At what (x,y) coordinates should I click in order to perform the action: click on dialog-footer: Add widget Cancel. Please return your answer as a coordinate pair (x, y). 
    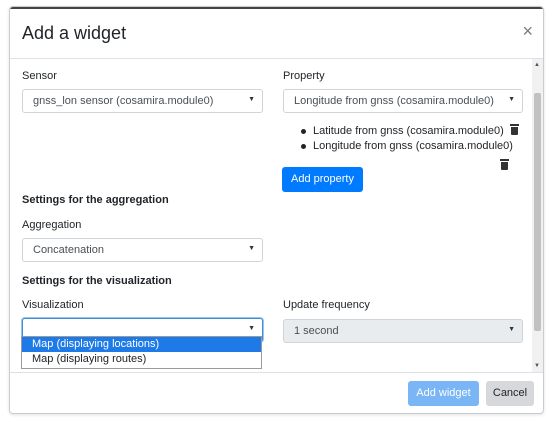
    Looking at the image, I should click on (276, 392).